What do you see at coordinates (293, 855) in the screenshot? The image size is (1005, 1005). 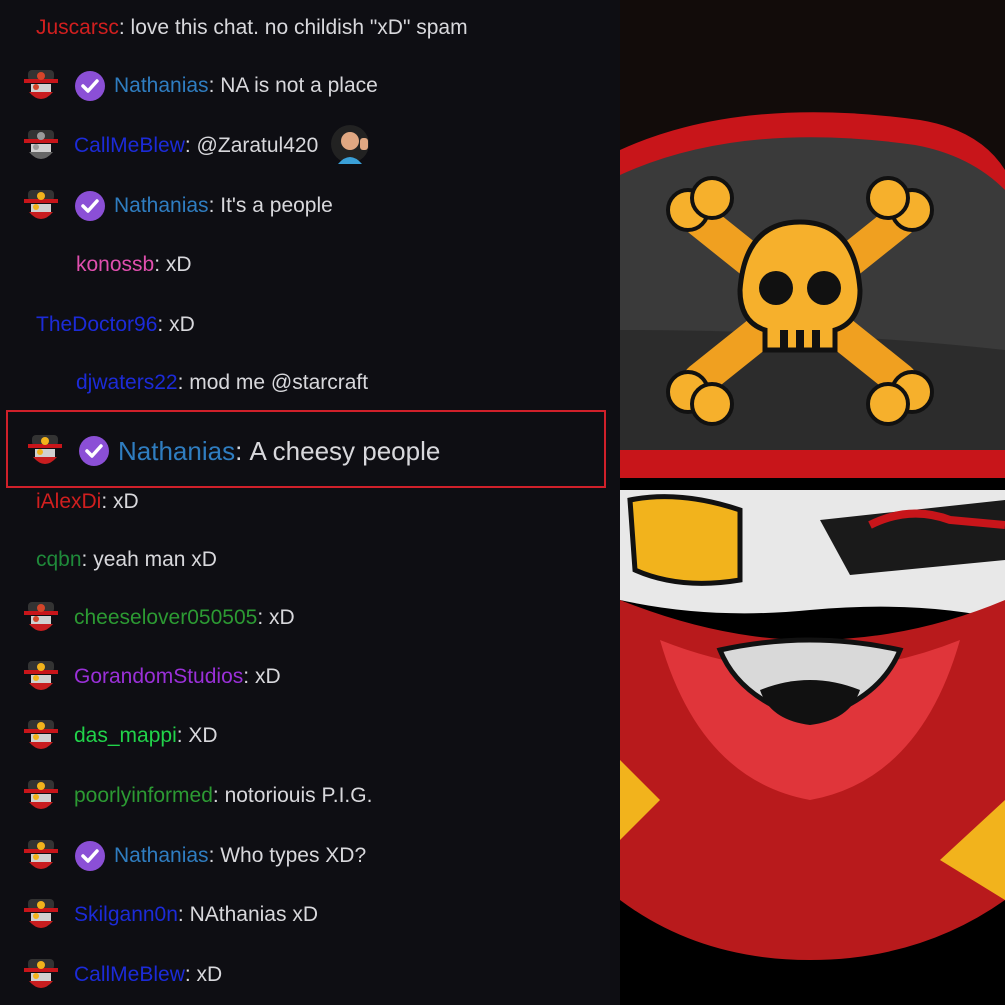 I see `chat-text: Who types XD?` at bounding box center [293, 855].